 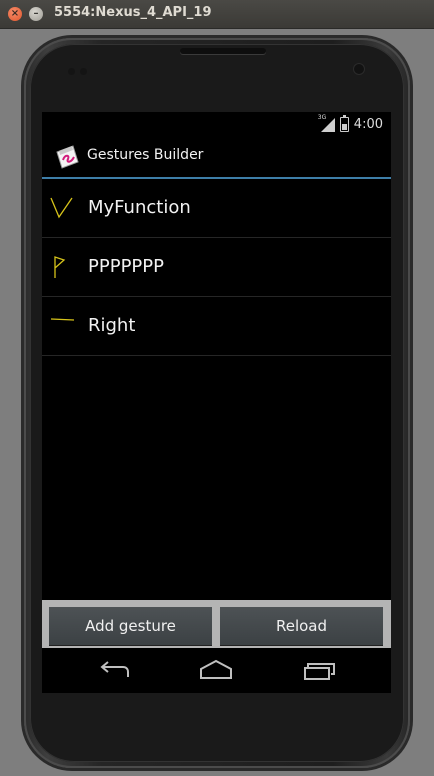 I want to click on gesture-name: Right, so click(x=112, y=325).